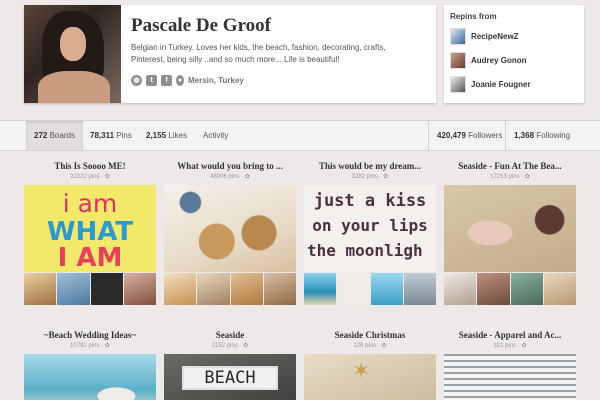  I want to click on board-title: Seaside, so click(230, 335).